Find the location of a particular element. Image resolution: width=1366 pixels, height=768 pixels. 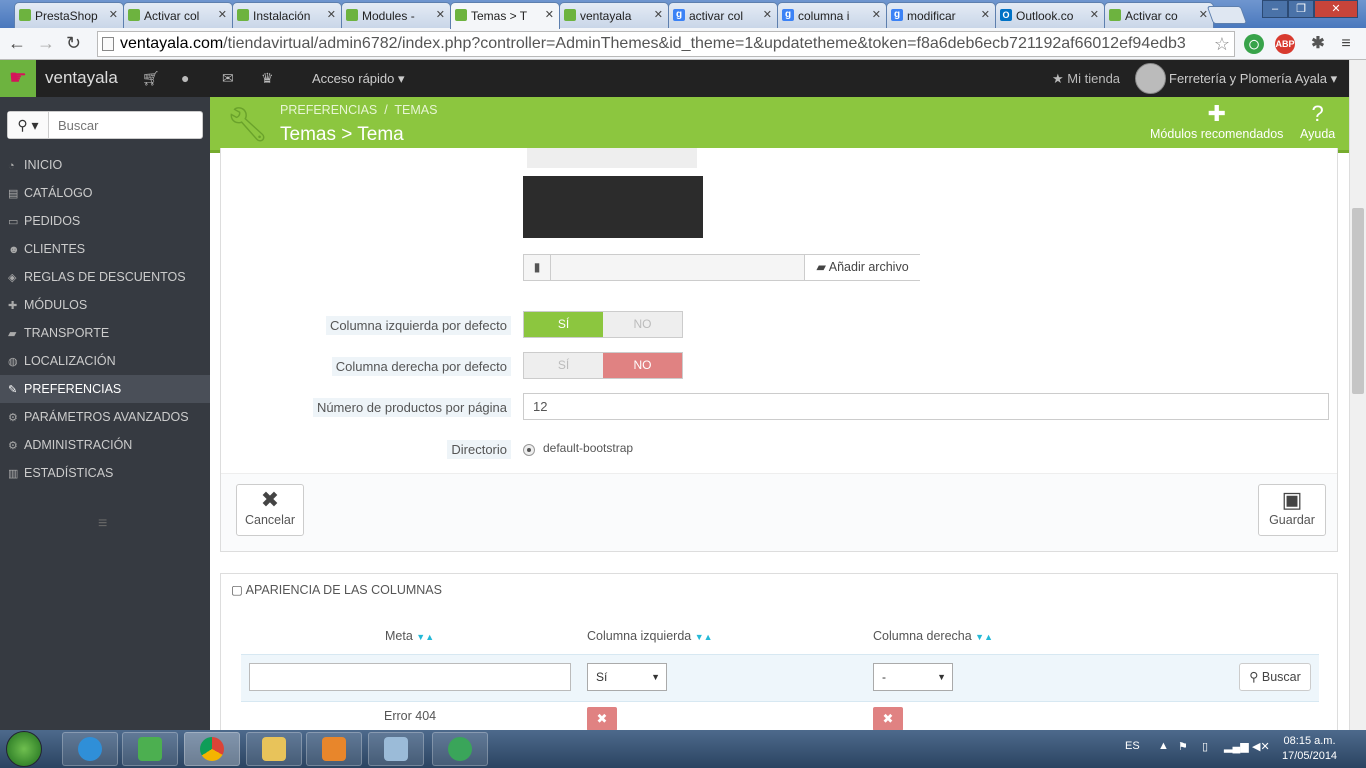

sidebar-item-reglas-descuentos: ◈ REGLAS DE DESCUENTOS is located at coordinates (105, 277).